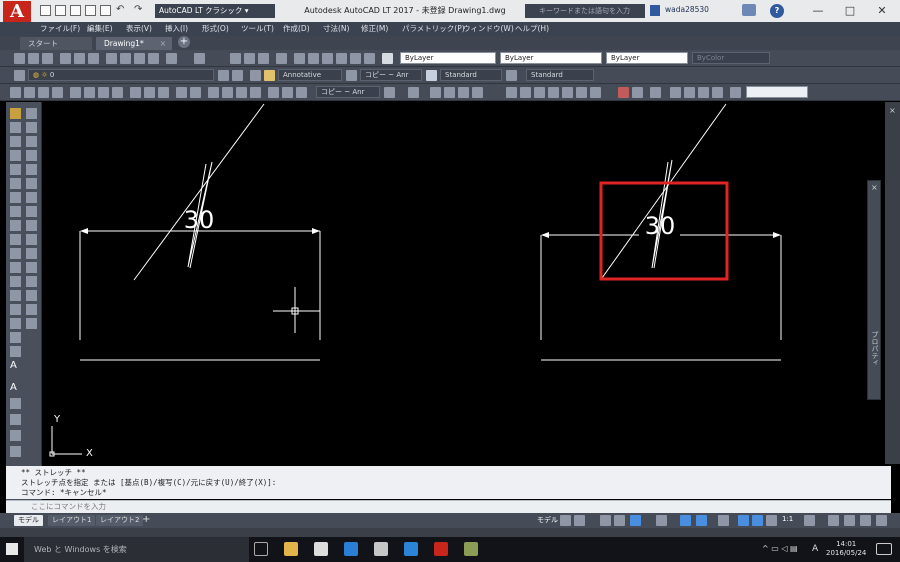 Image resolution: width=900 pixels, height=562 pixels. I want to click on props-close-icon: ×, so click(874, 187).